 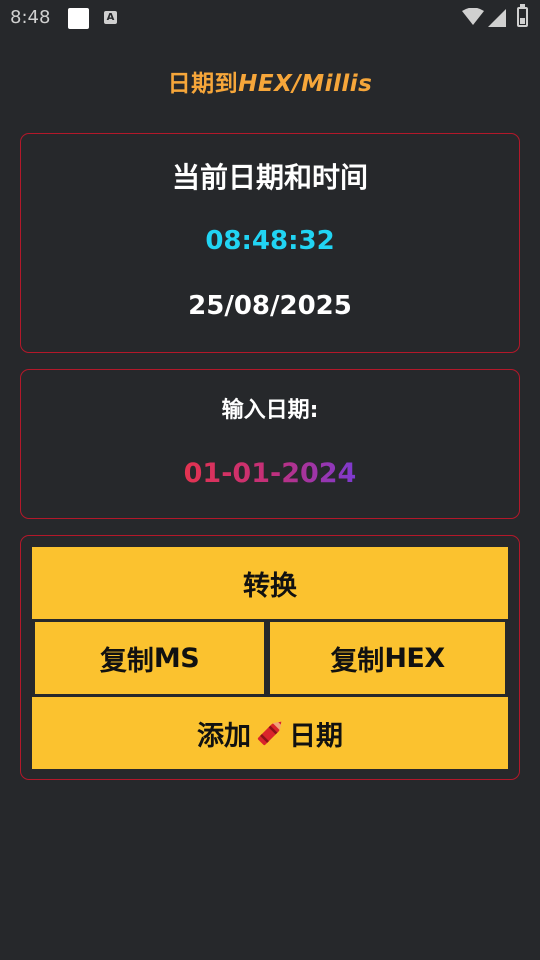 I want to click on current-date: 25/08/2025, so click(x=270, y=306).